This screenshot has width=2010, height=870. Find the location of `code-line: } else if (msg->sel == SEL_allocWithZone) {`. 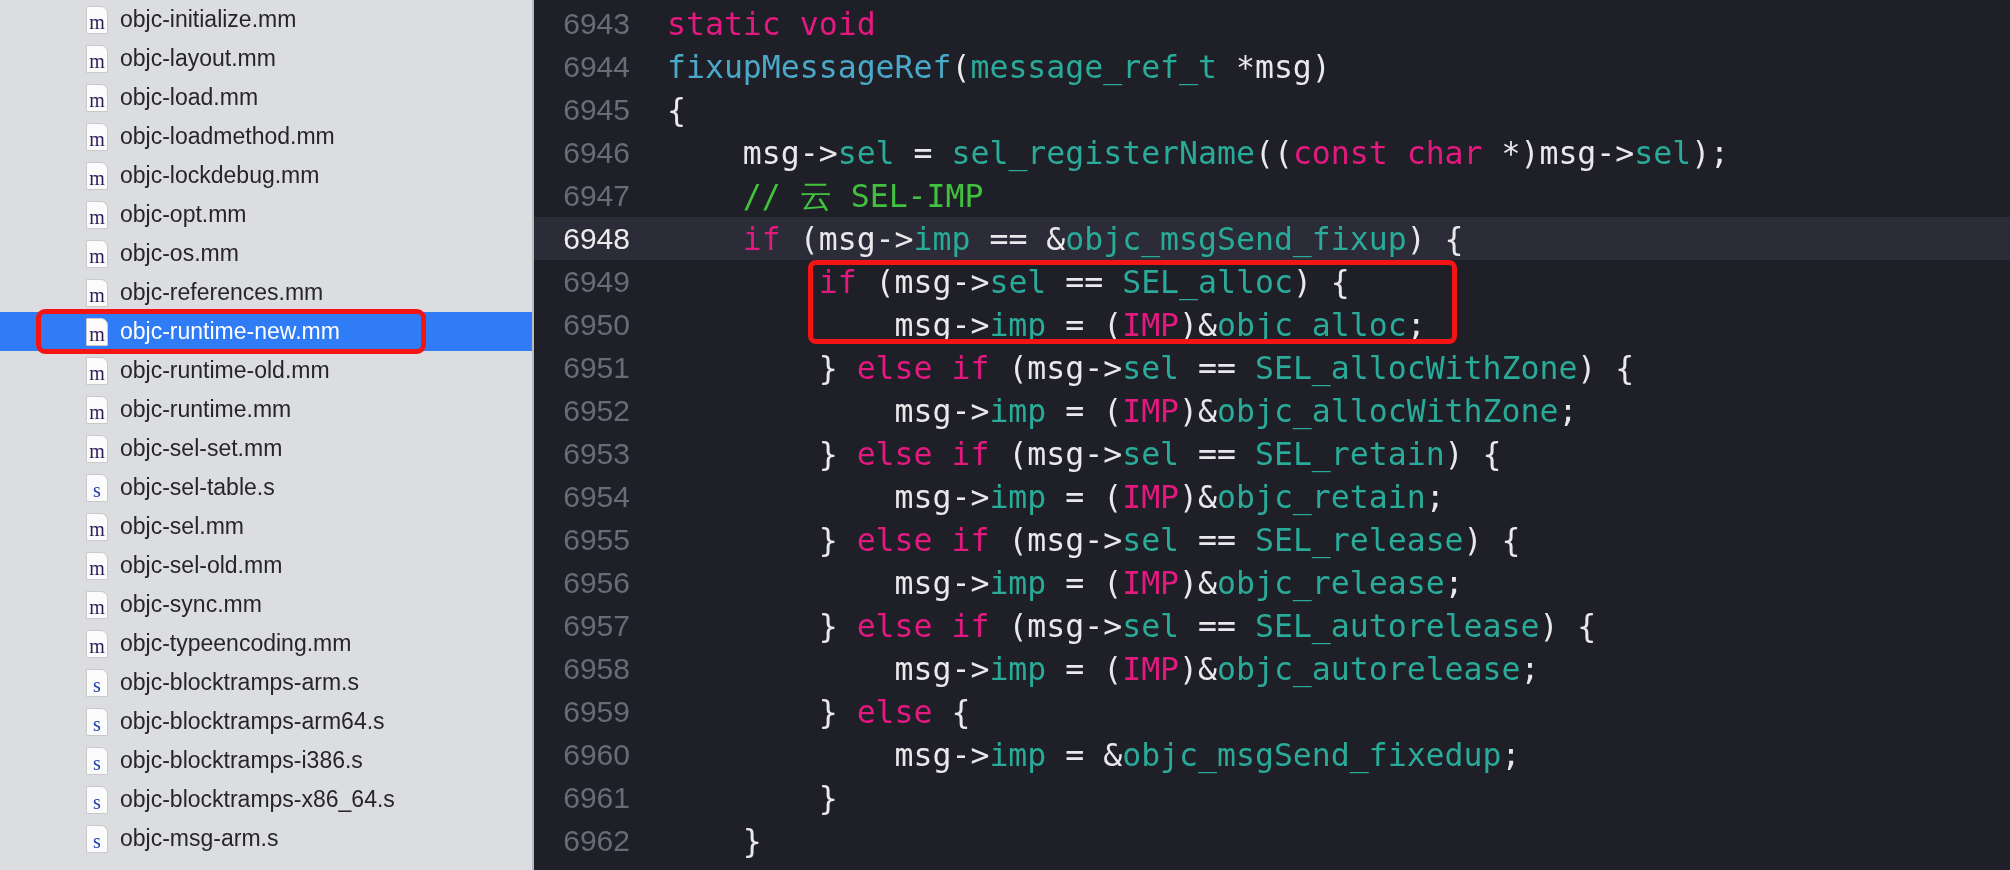

code-line: } else if (msg->sel == SEL_allocWithZone) { is located at coordinates (1226, 368).